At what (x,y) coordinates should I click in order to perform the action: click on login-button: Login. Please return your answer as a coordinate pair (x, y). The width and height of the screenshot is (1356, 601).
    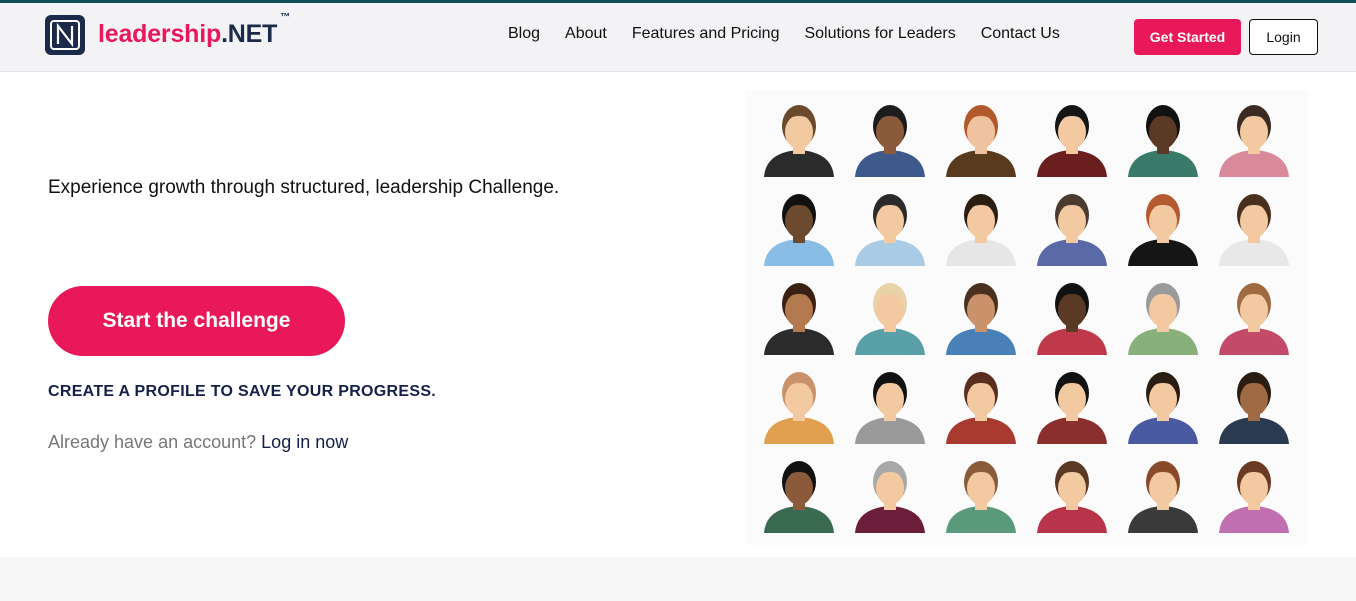
    Looking at the image, I should click on (1283, 37).